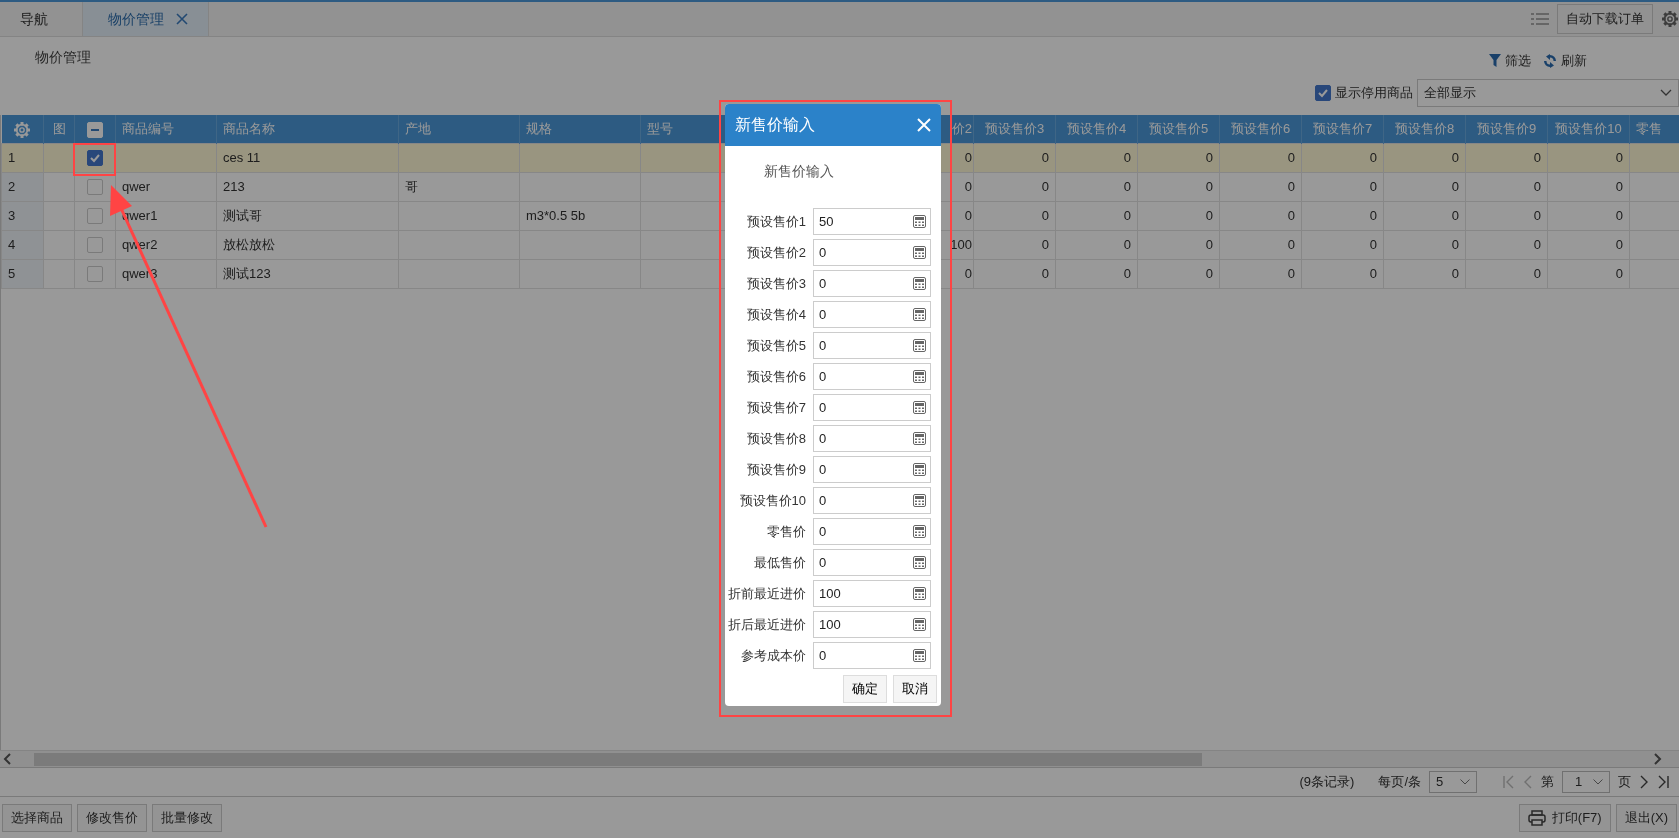 The image size is (1679, 838). I want to click on close-icon, so click(182, 19).